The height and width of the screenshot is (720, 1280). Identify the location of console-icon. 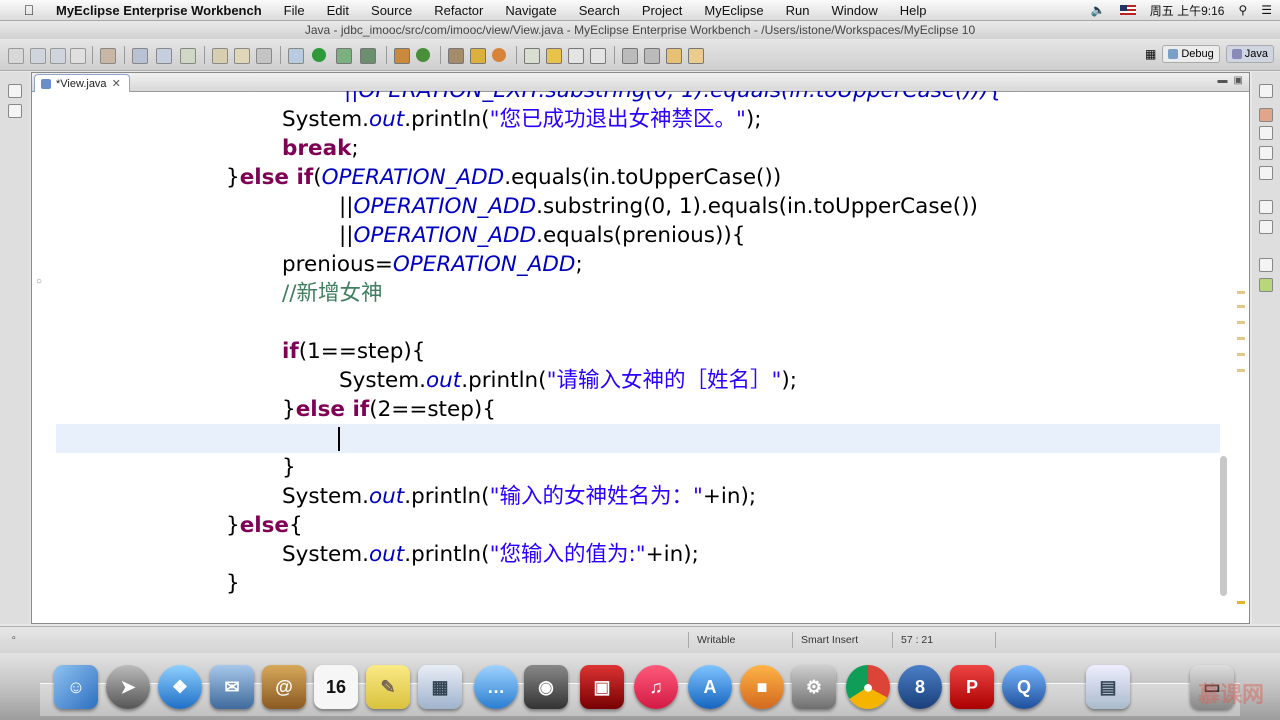
(1266, 173).